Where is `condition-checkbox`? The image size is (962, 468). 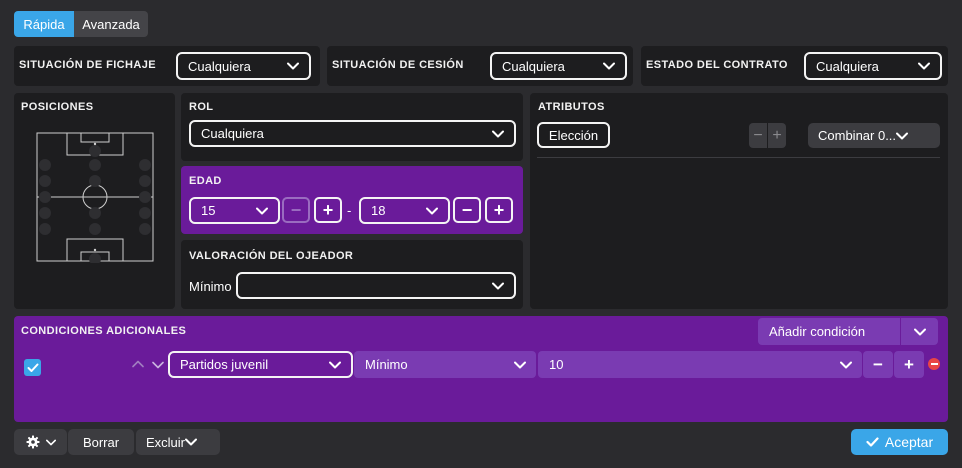
condition-checkbox is located at coordinates (32, 367).